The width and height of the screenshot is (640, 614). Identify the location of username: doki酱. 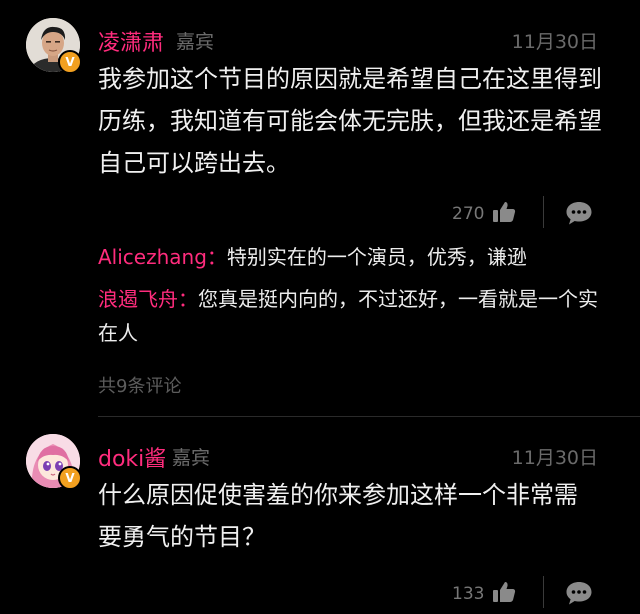
(132, 457).